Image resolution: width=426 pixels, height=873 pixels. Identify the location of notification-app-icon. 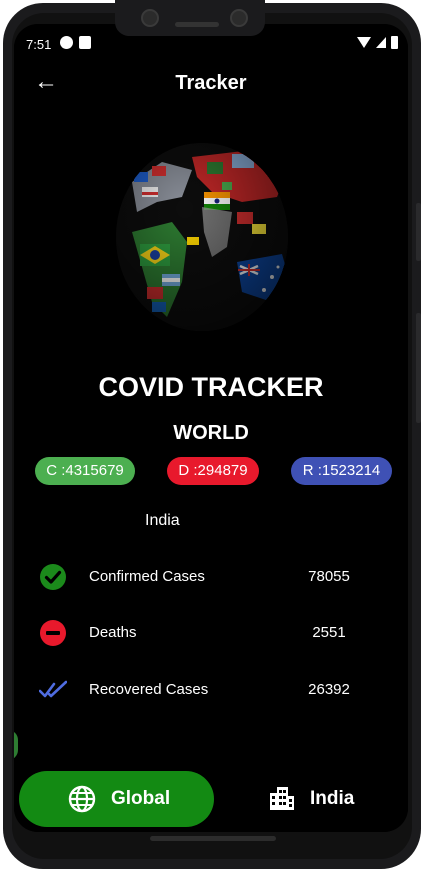
(66, 42).